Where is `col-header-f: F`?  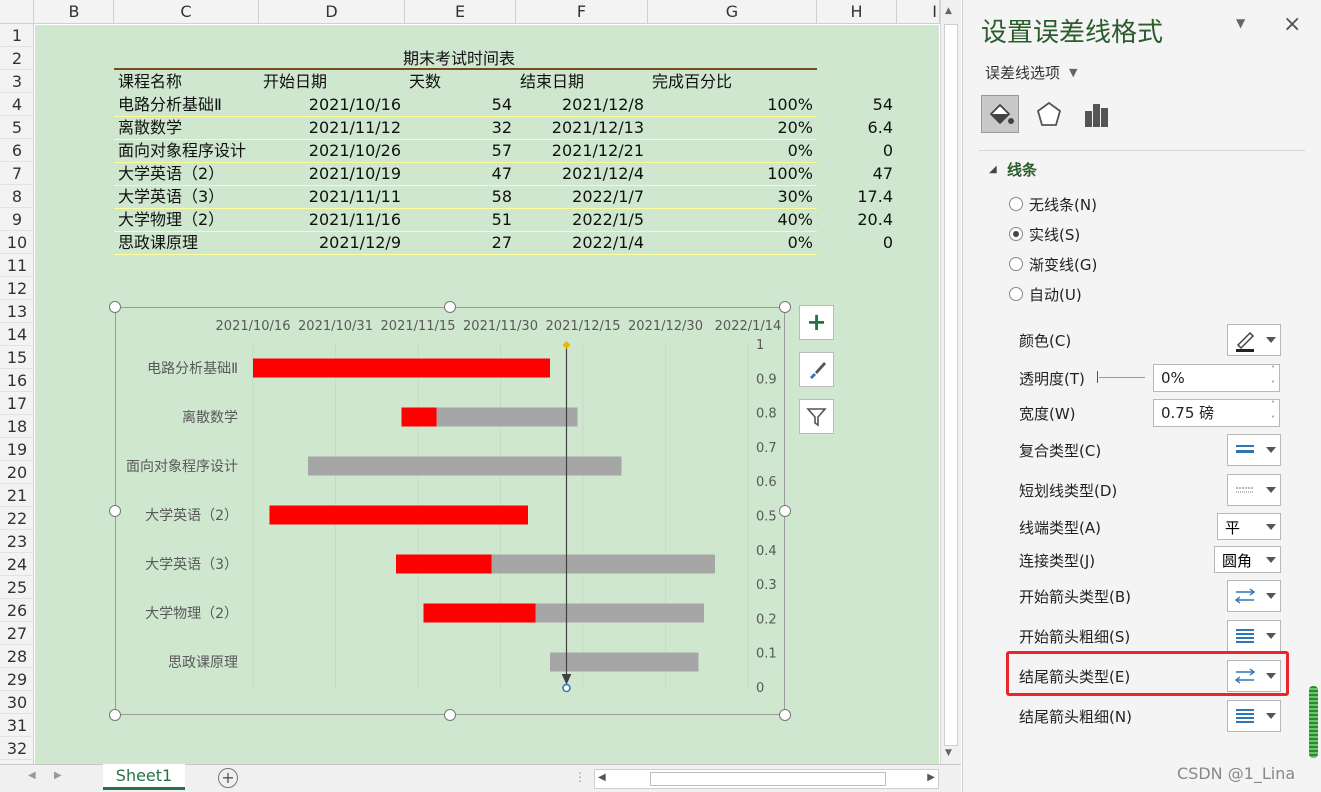 col-header-f: F is located at coordinates (582, 12).